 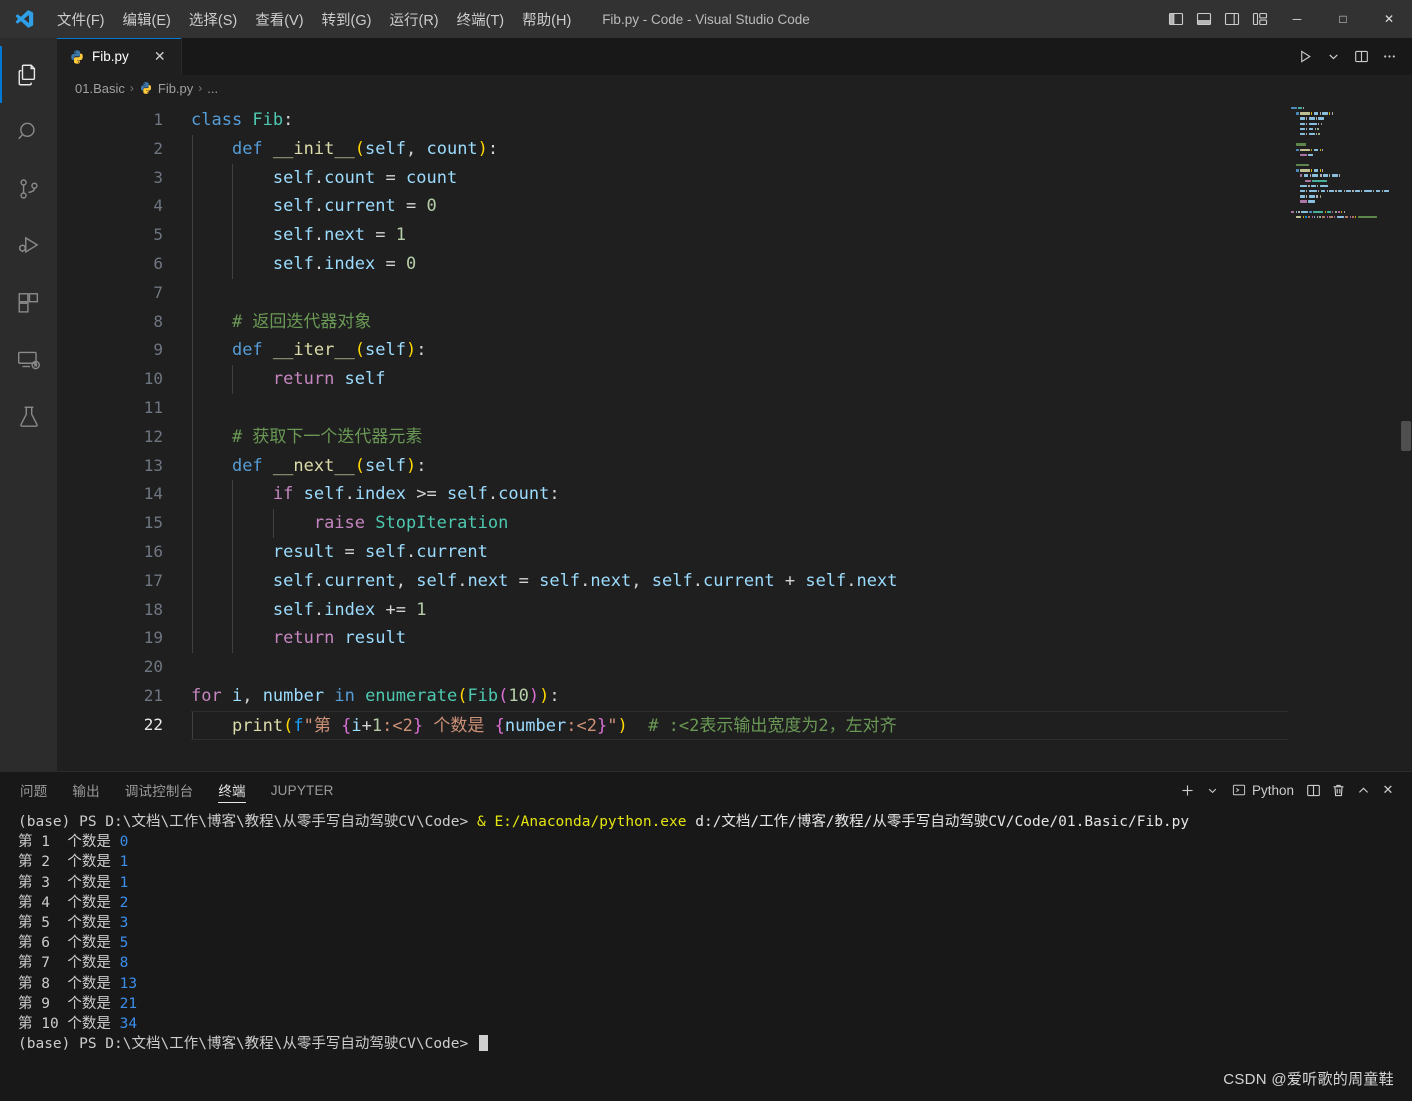 I want to click on code-line: 13 def __next__(self):, so click(x=734, y=466).